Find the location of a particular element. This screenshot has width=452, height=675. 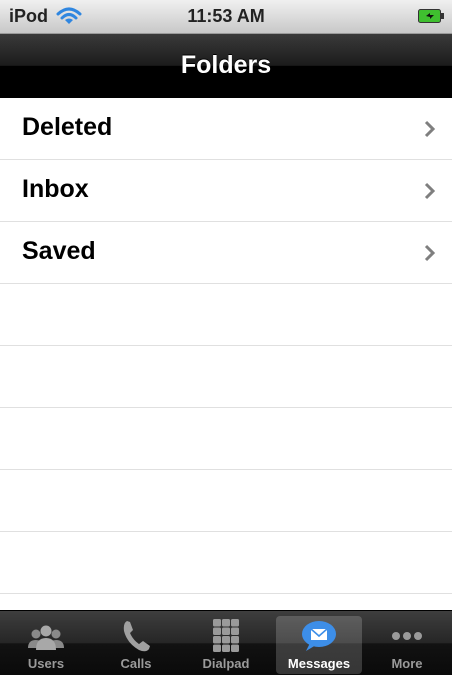

tab-label: Users is located at coordinates (46, 663).